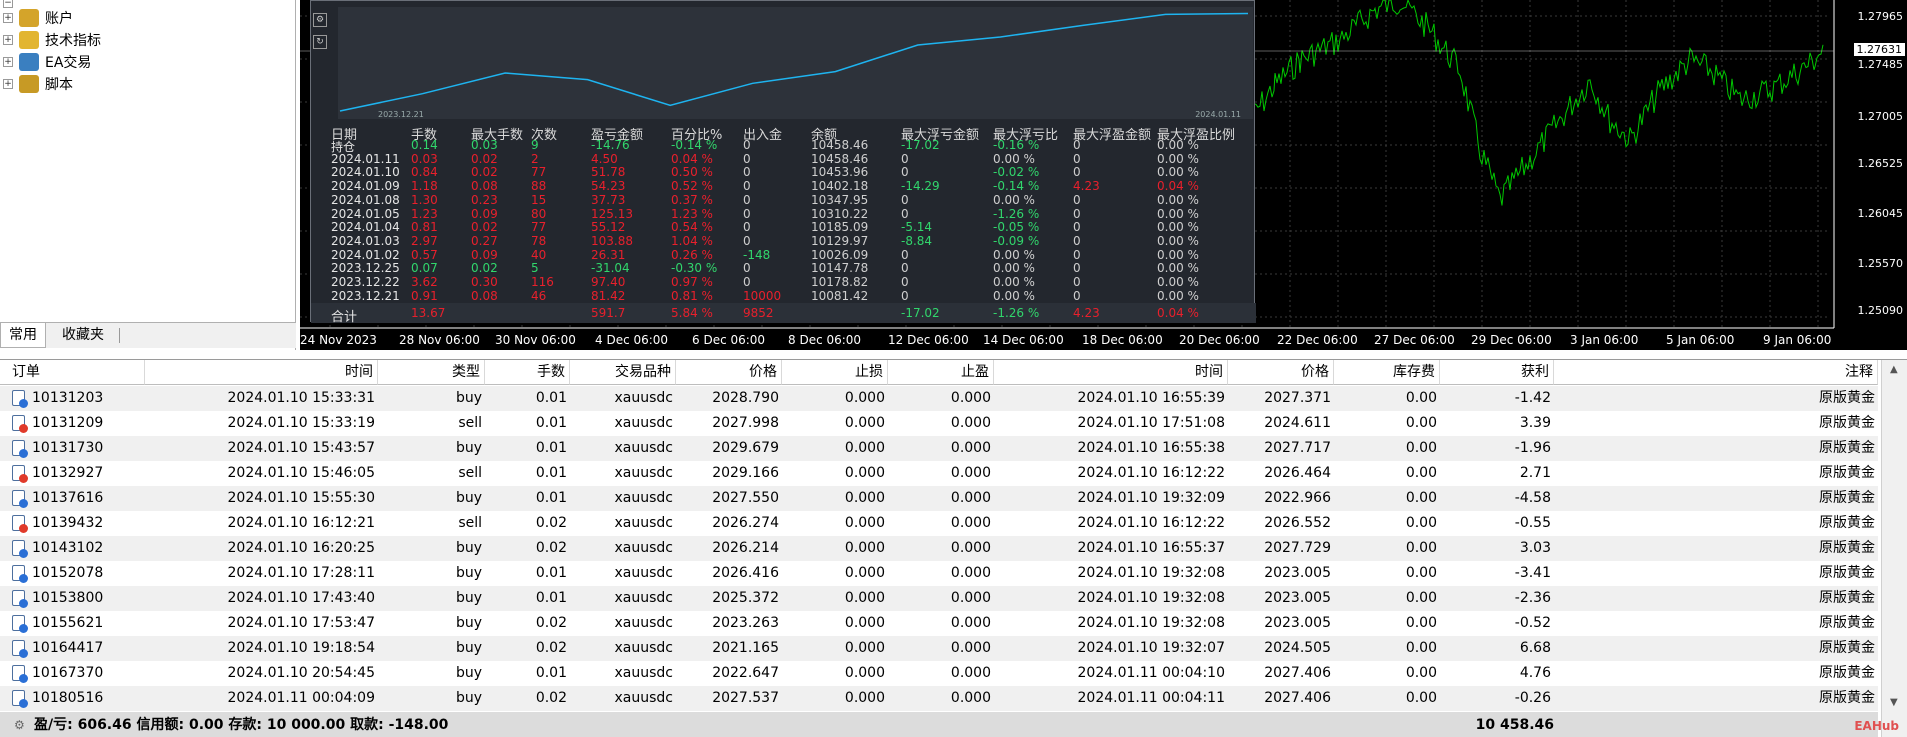 Image resolution: width=1907 pixels, height=737 pixels. Describe the element at coordinates (320, 42) in the screenshot. I see `refresh-icon: ↻` at that location.